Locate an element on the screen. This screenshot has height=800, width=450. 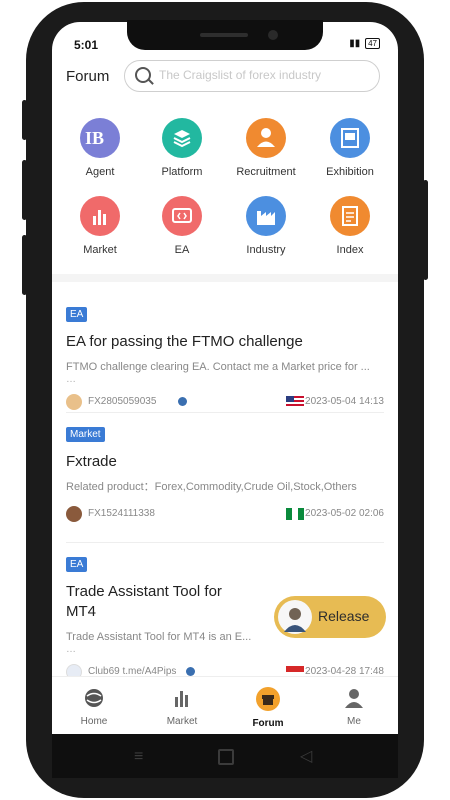
nav-home: Home is located at coordinates (94, 707).